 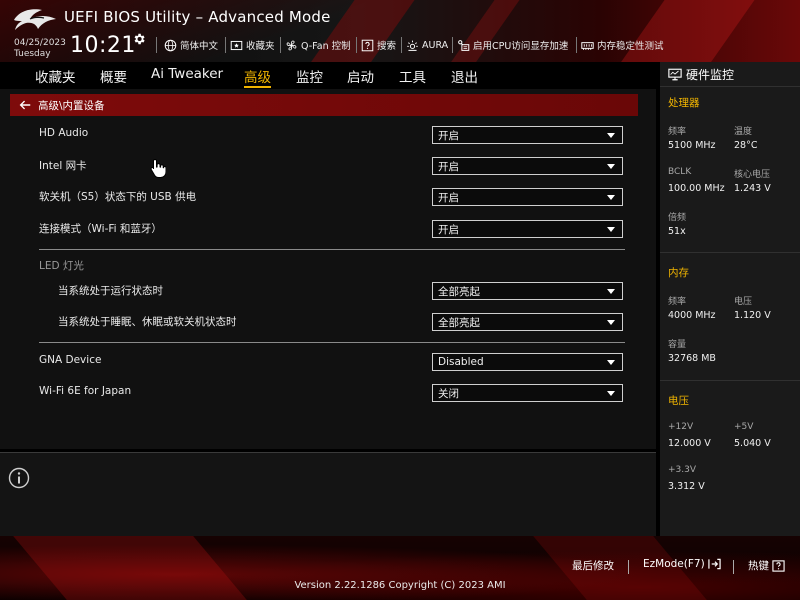 I want to click on led-running-select: 全部亮起, so click(x=527, y=291).